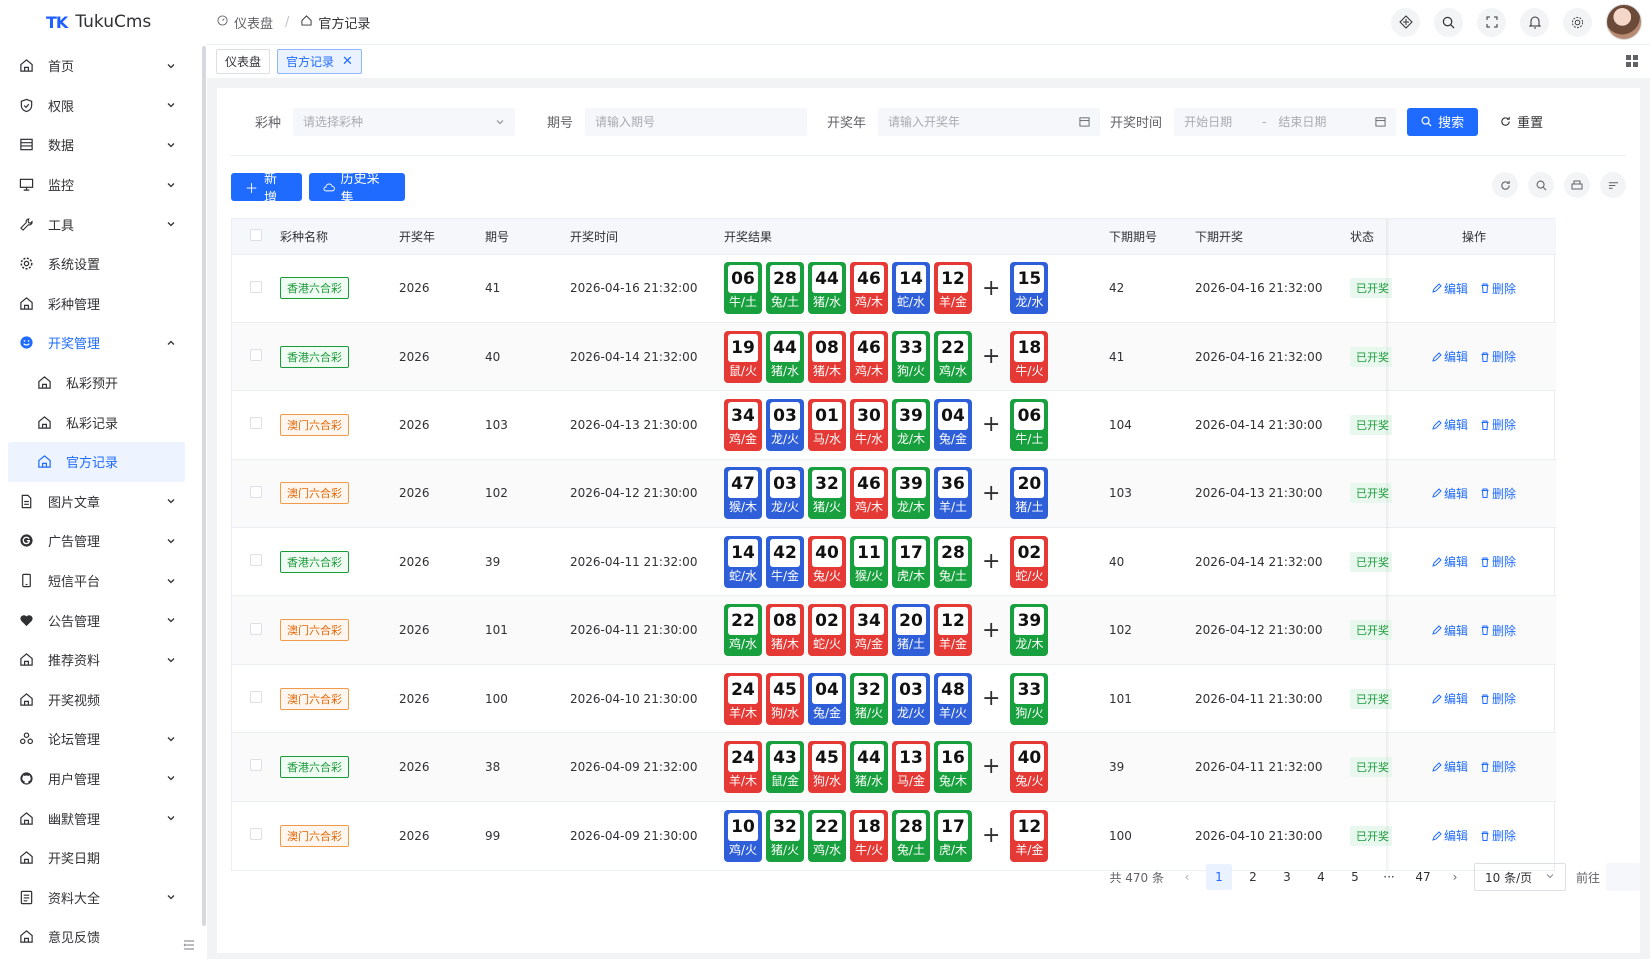 The width and height of the screenshot is (1650, 959). Describe the element at coordinates (696, 121) in the screenshot. I see `issue-input: 请输入期号` at that location.